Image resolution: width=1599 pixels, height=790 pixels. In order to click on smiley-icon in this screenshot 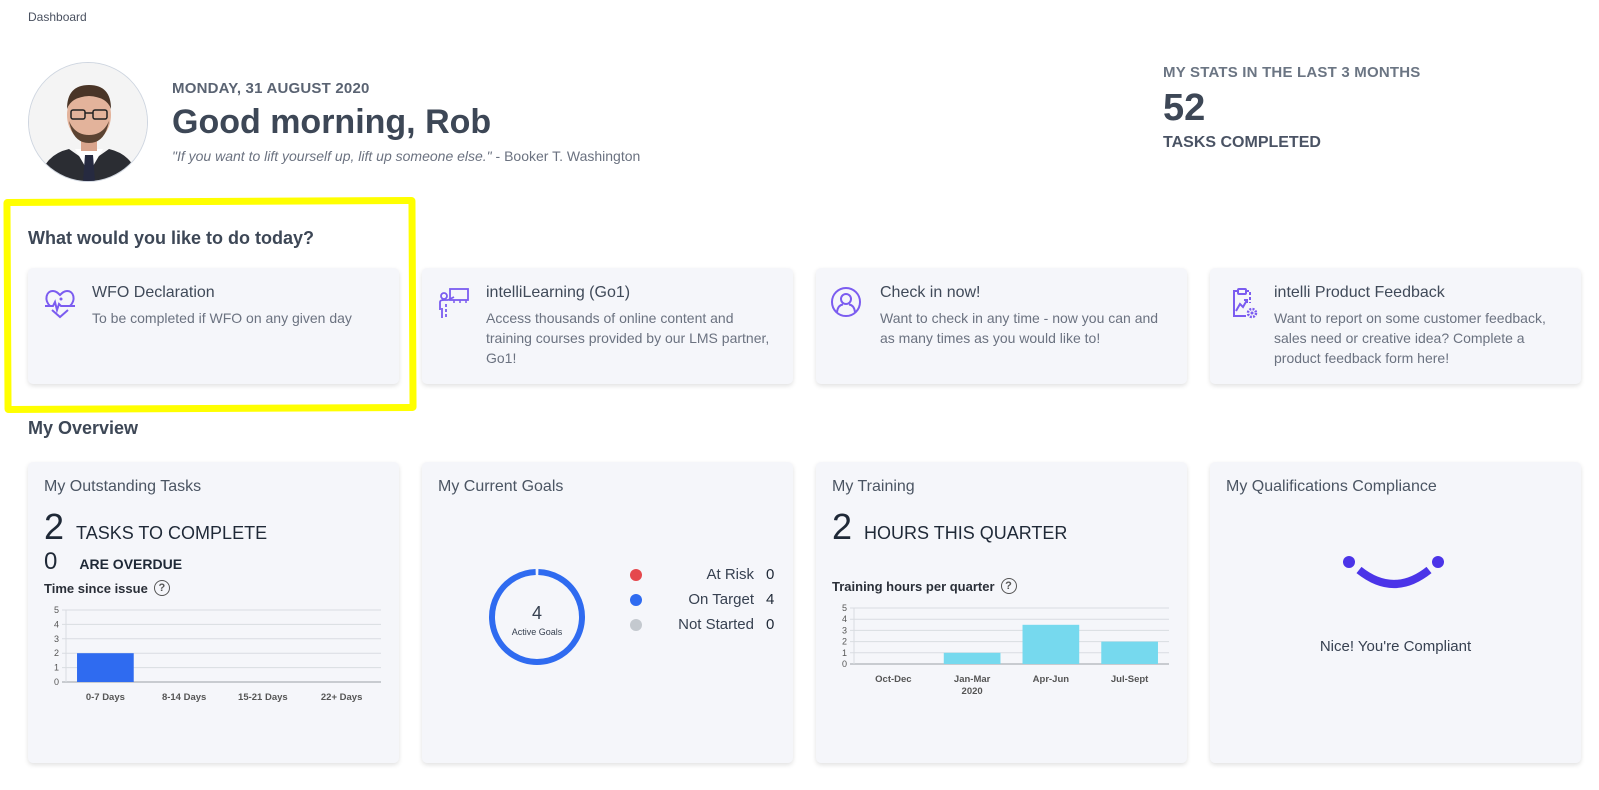, I will do `click(1393, 572)`.